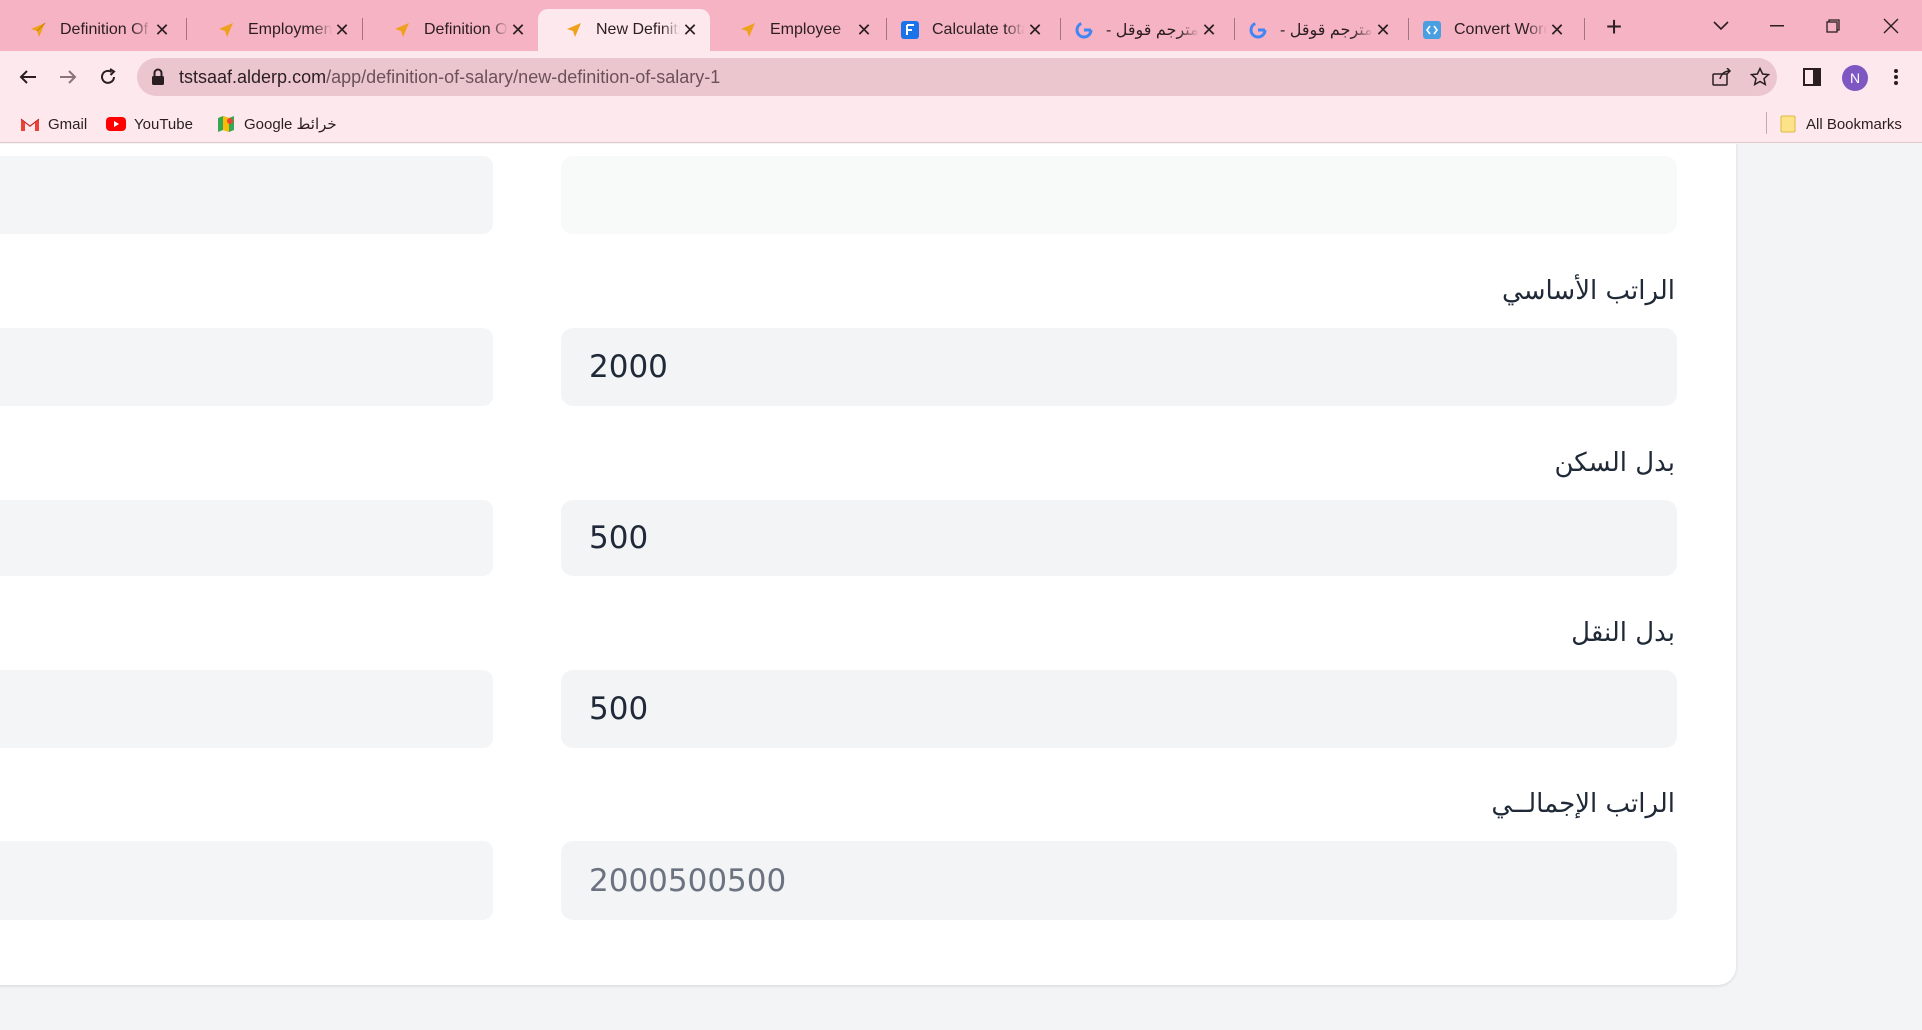  Describe the element at coordinates (1760, 77) in the screenshot. I see `bookmark-star-icon` at that location.